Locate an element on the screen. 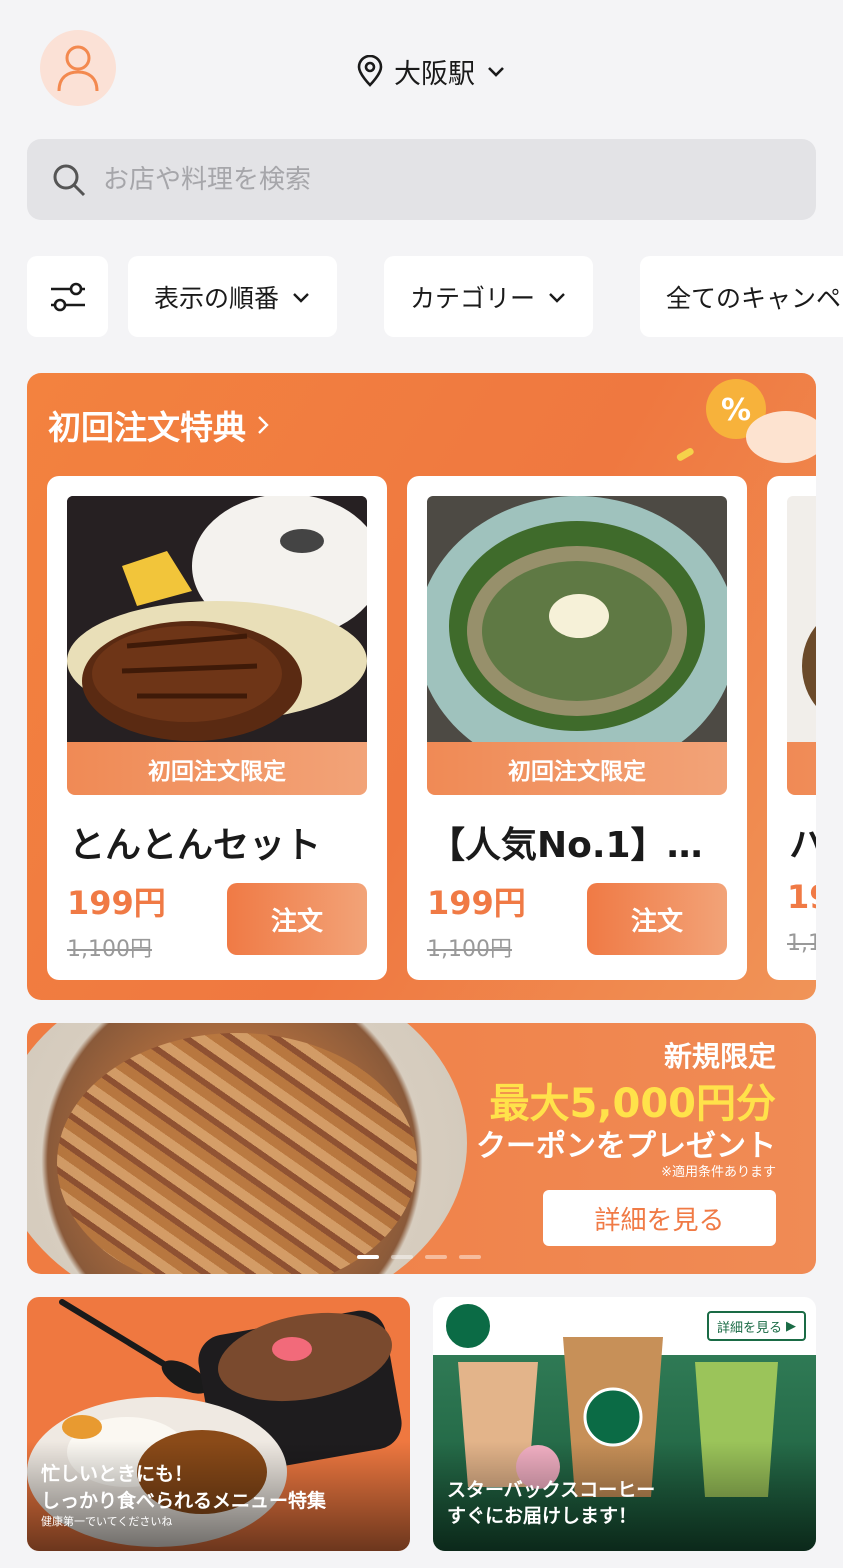 This screenshot has width=843, height=1568. promo-title-link: 初回注文特典 is located at coordinates (159, 425).